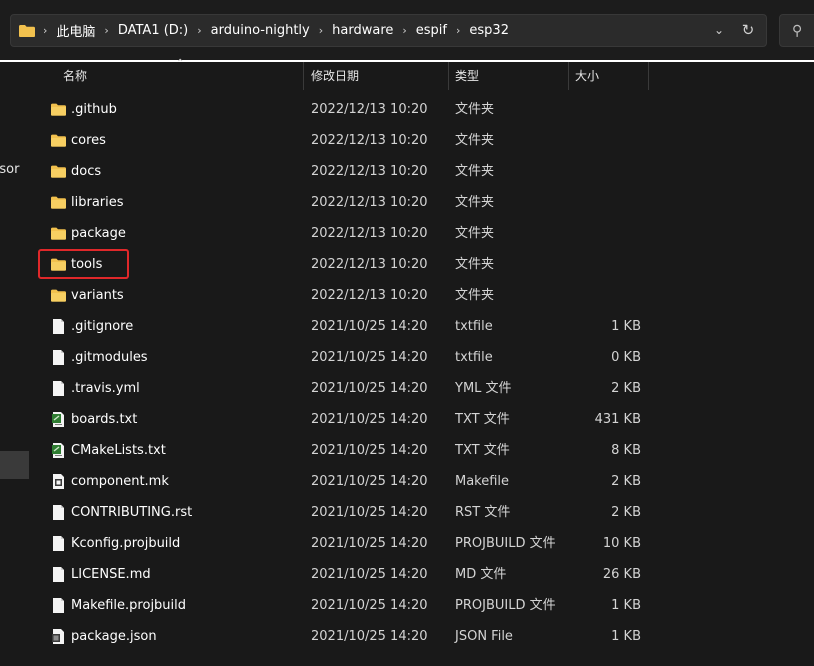 The height and width of the screenshot is (666, 814). I want to click on file-name: Makefile.projbuild, so click(129, 605).